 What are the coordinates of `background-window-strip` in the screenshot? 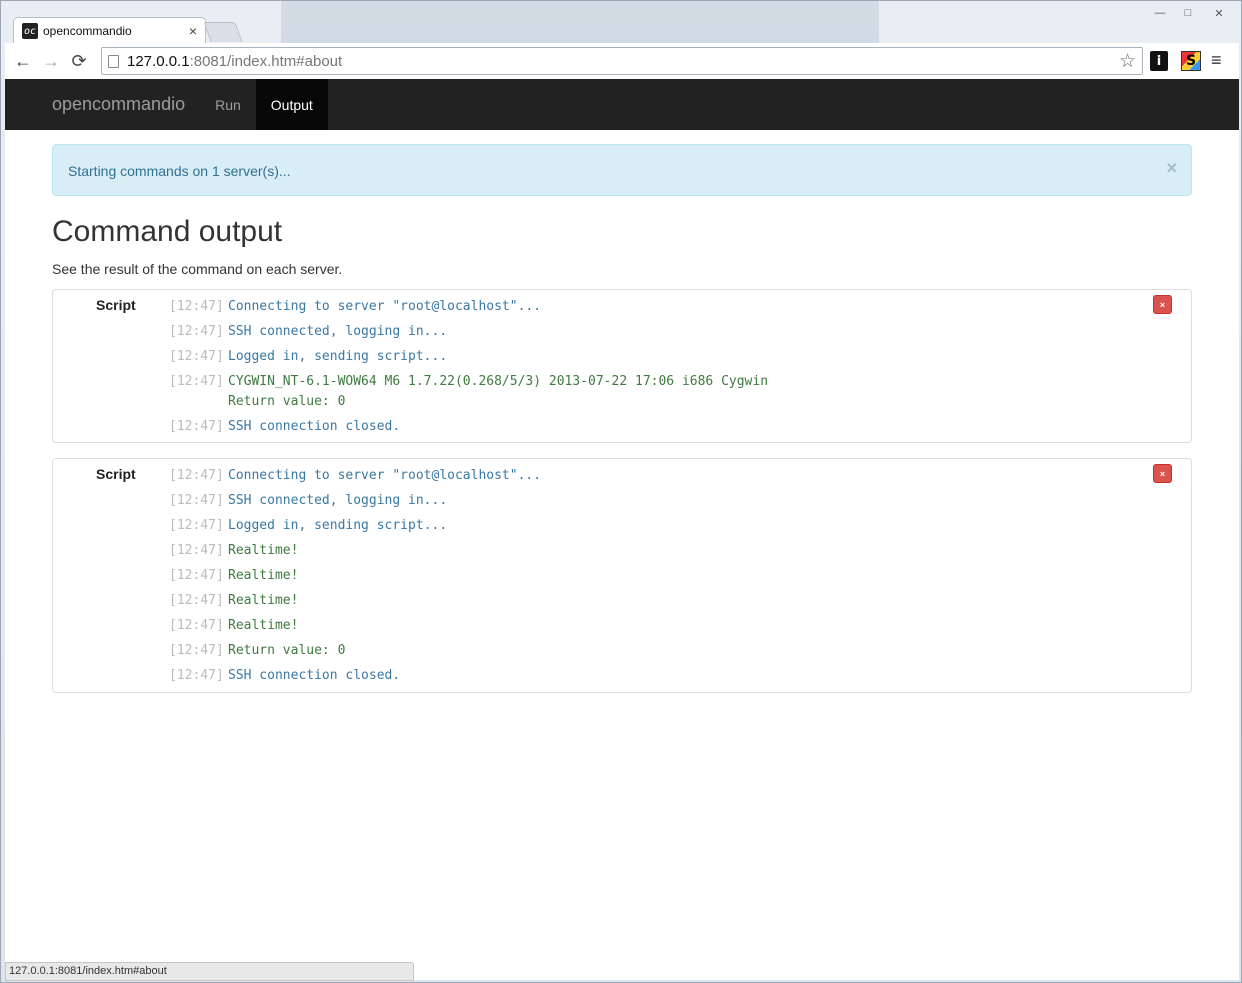 It's located at (580, 22).